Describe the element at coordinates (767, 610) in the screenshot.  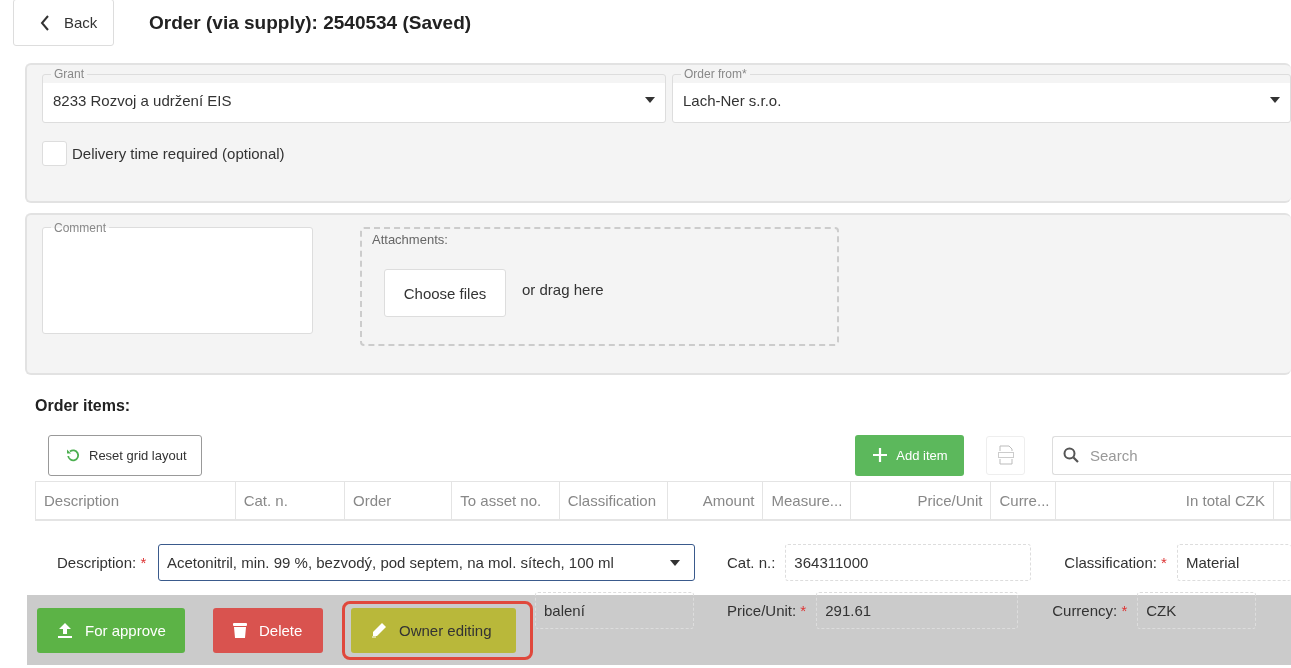
I see `field-label: Price/Unit: *` at that location.